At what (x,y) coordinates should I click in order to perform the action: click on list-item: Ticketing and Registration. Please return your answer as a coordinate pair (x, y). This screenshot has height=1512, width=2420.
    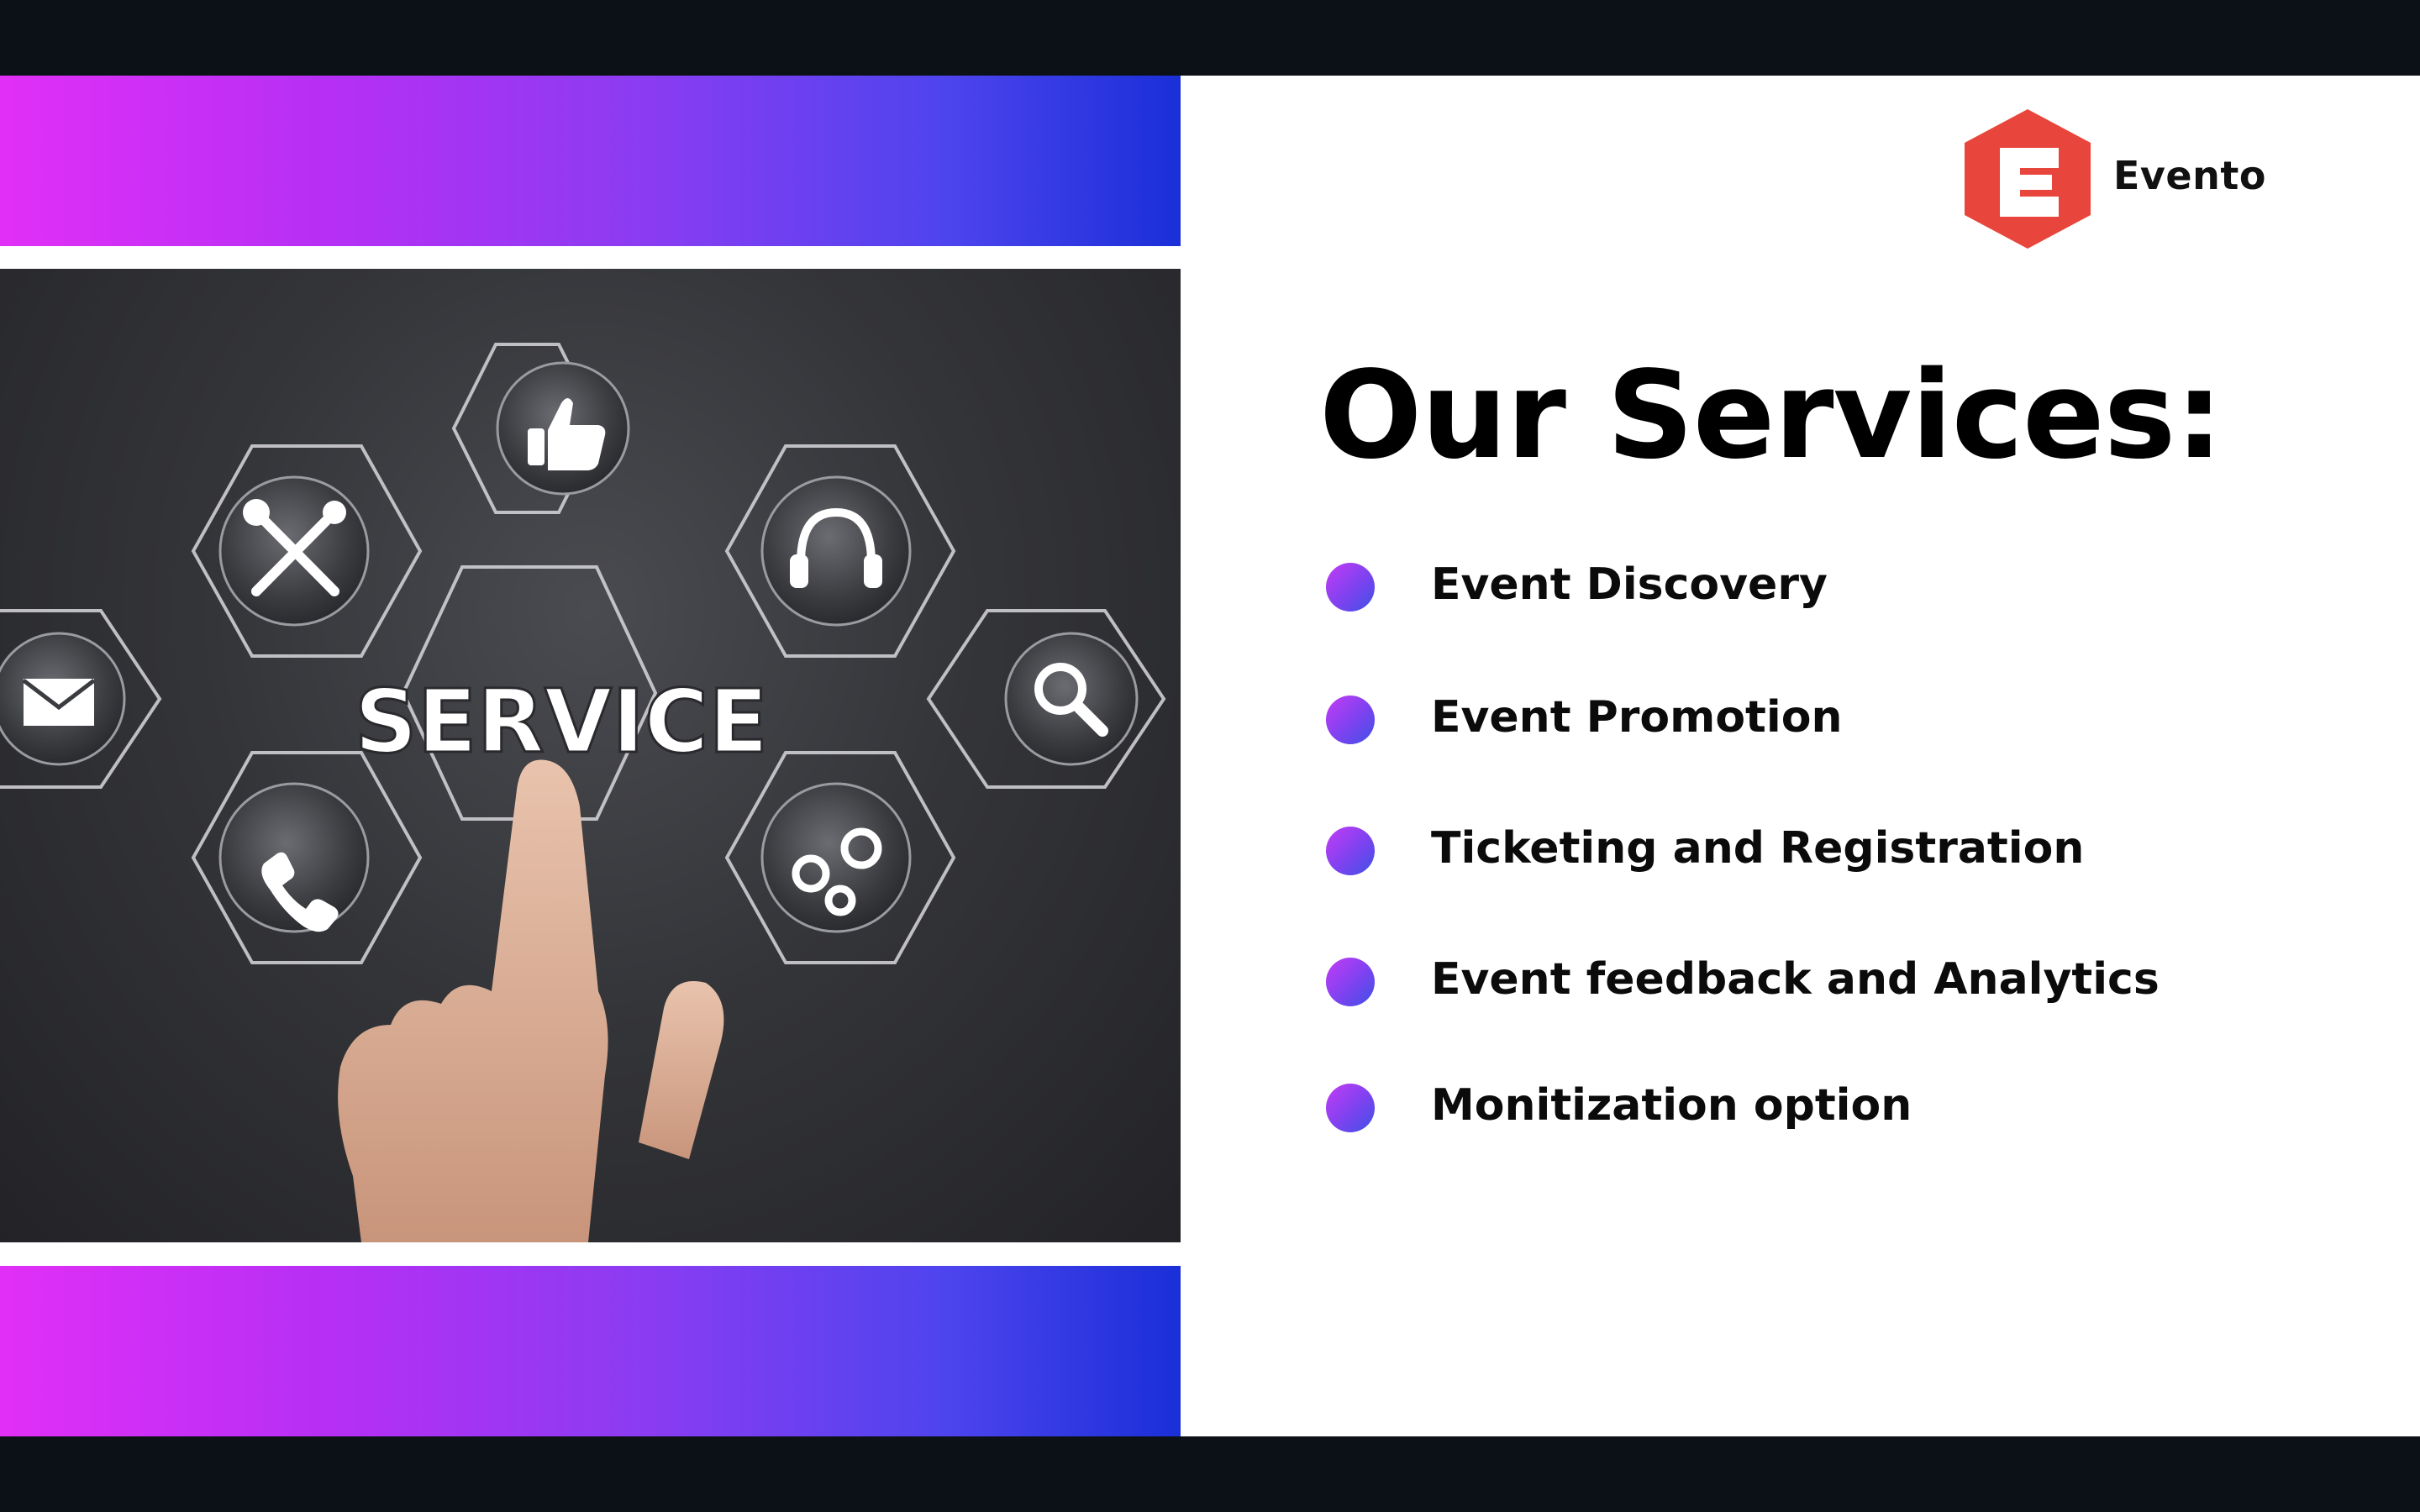
    Looking at the image, I should click on (1830, 850).